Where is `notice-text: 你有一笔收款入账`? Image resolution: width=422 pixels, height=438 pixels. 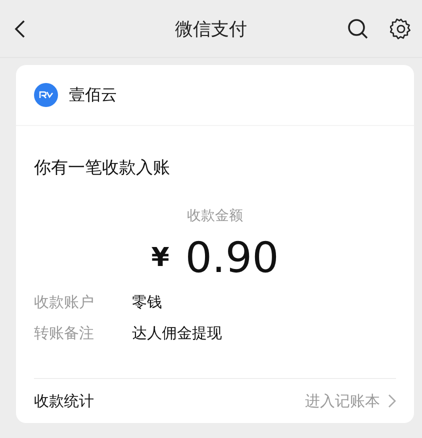
notice-text: 你有一笔收款入账 is located at coordinates (102, 168).